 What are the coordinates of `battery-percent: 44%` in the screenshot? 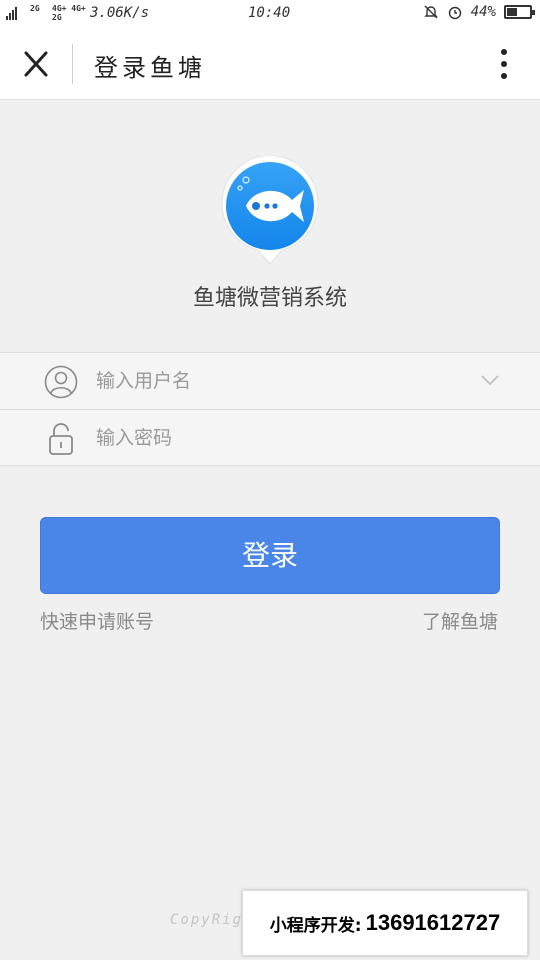 It's located at (483, 12).